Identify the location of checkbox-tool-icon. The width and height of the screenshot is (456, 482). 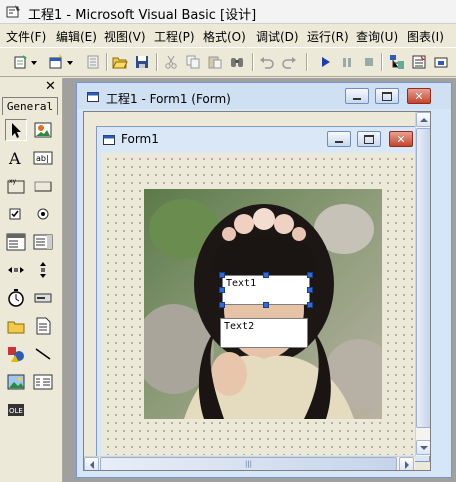
(16, 214).